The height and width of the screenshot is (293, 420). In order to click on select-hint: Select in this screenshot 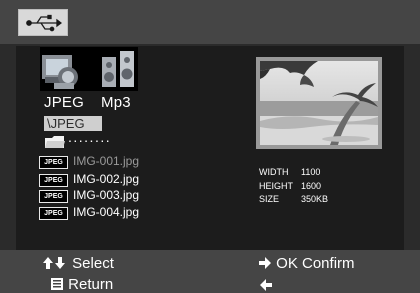, I will do `click(78, 263)`.